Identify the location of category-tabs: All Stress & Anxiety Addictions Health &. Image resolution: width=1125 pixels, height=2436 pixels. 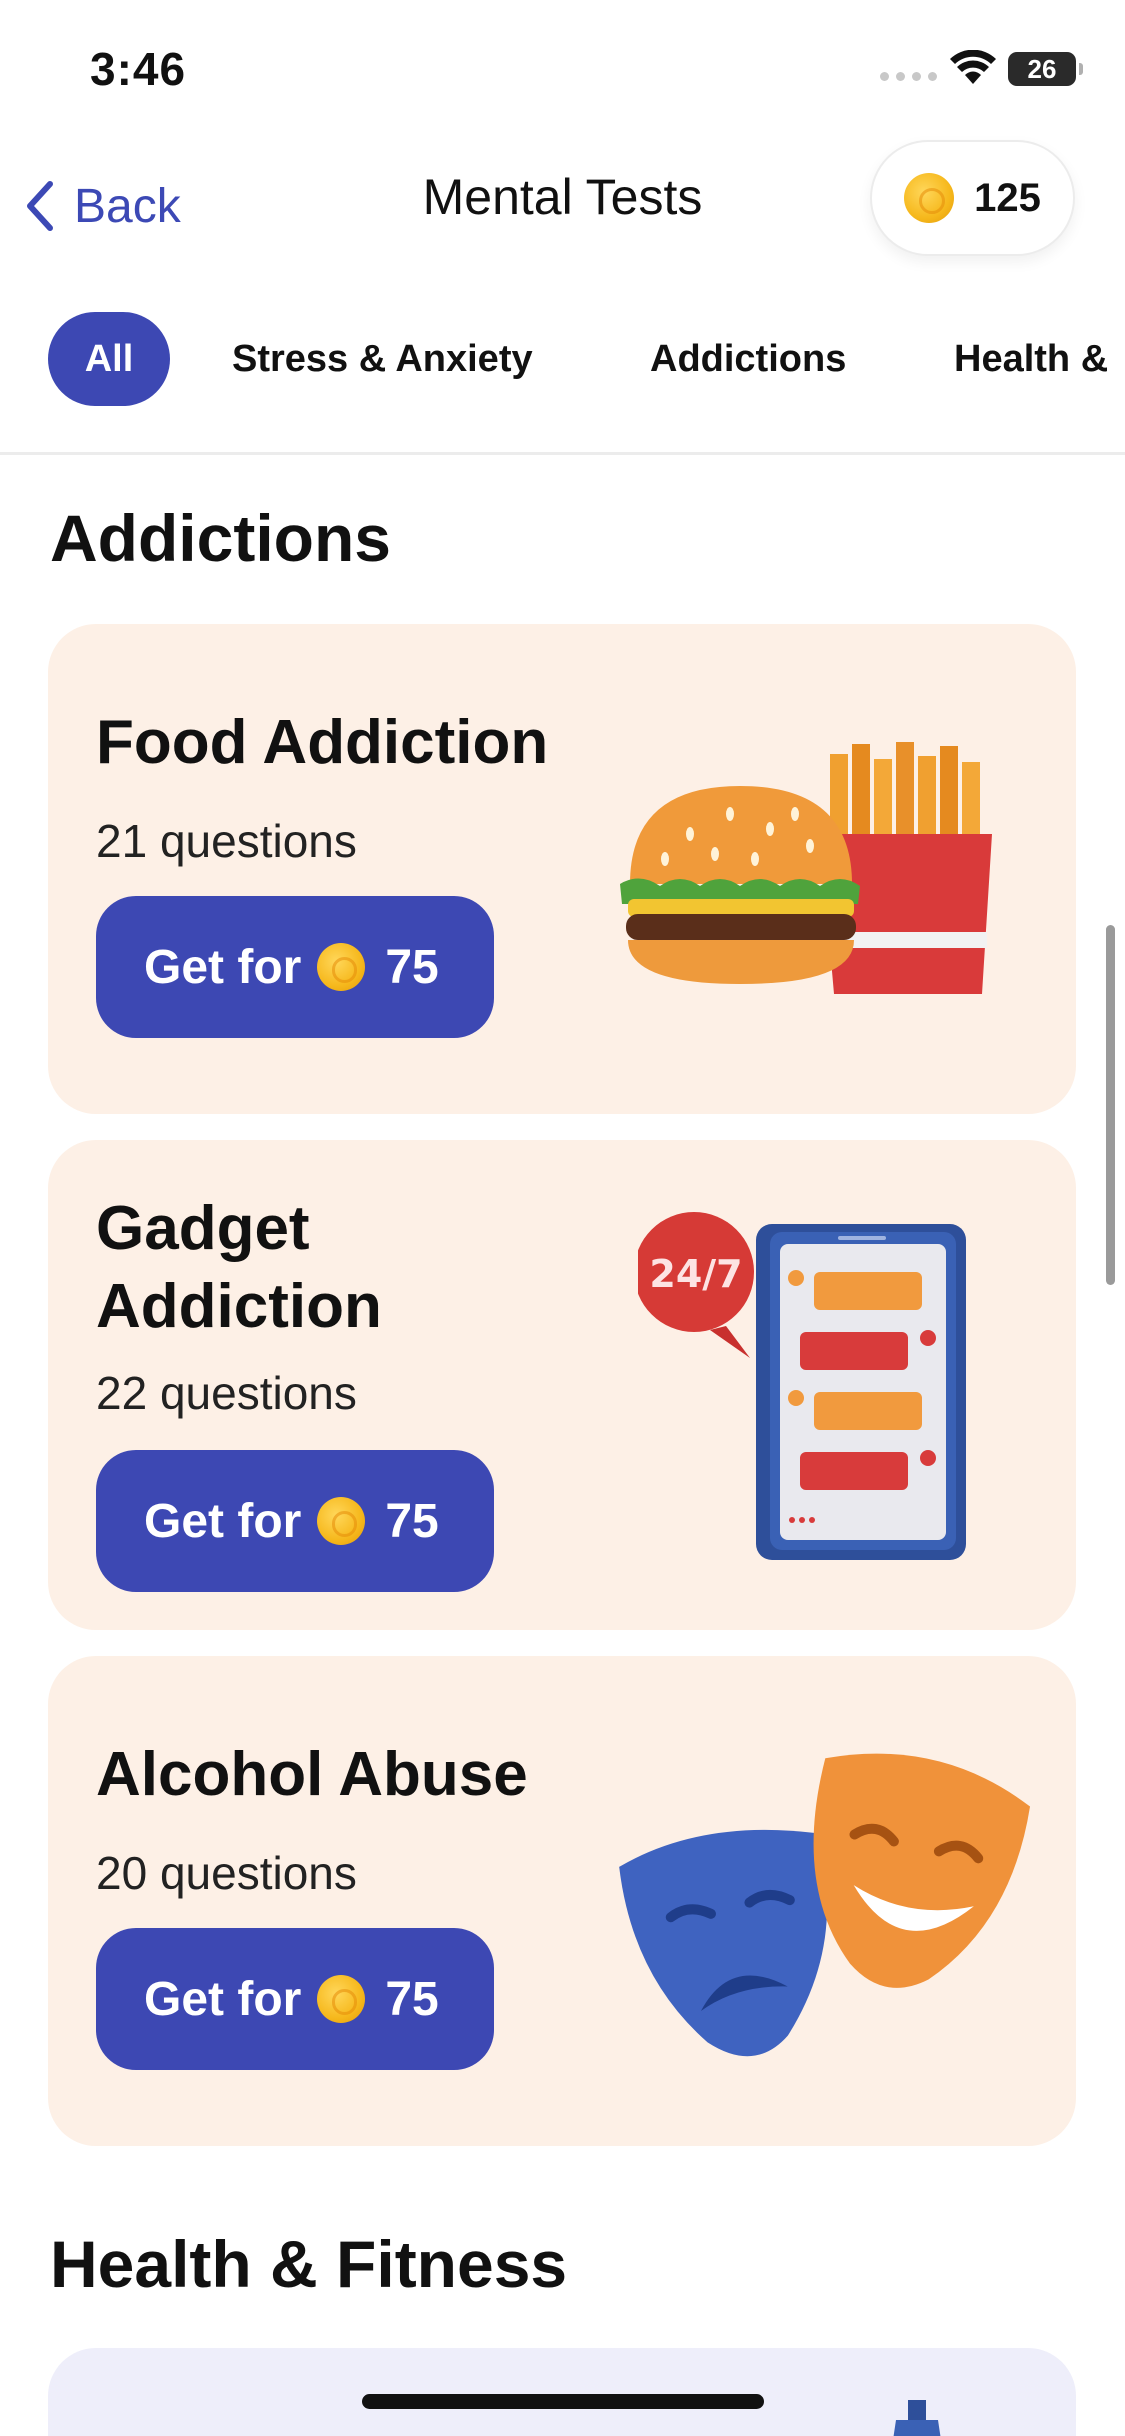
(562, 360).